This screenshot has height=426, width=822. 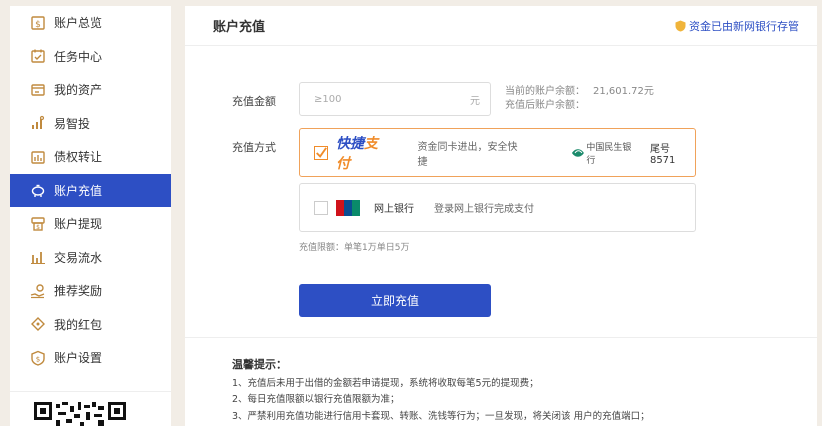 What do you see at coordinates (357, 153) in the screenshot?
I see `quick-pay-logo: 快捷支付` at bounding box center [357, 153].